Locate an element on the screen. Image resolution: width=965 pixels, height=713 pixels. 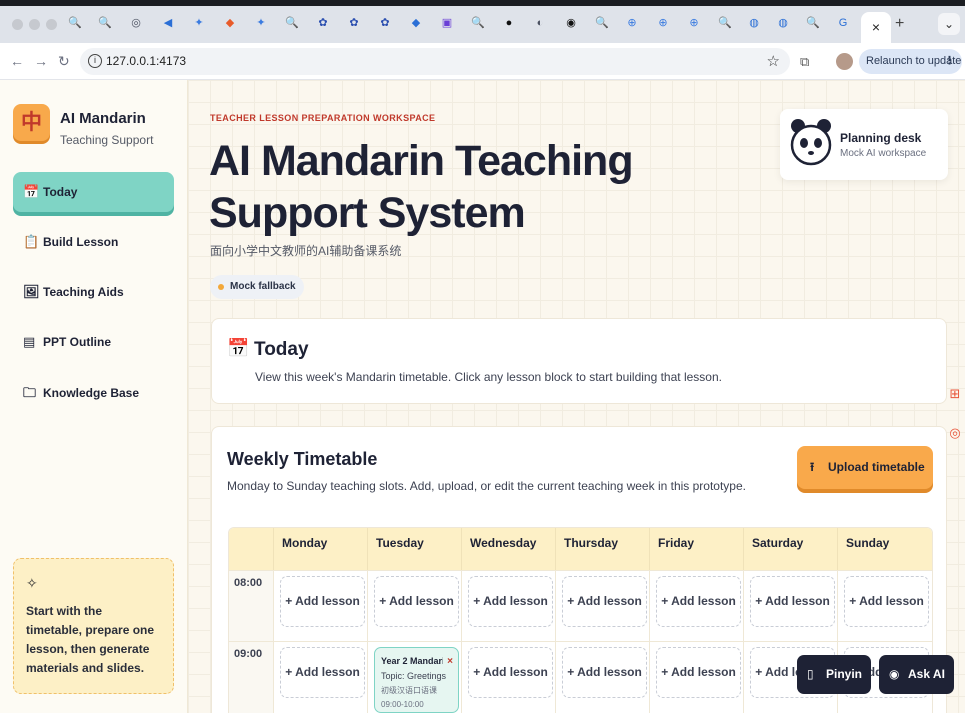
forward-arrow-icon: → is located at coordinates (41, 61).